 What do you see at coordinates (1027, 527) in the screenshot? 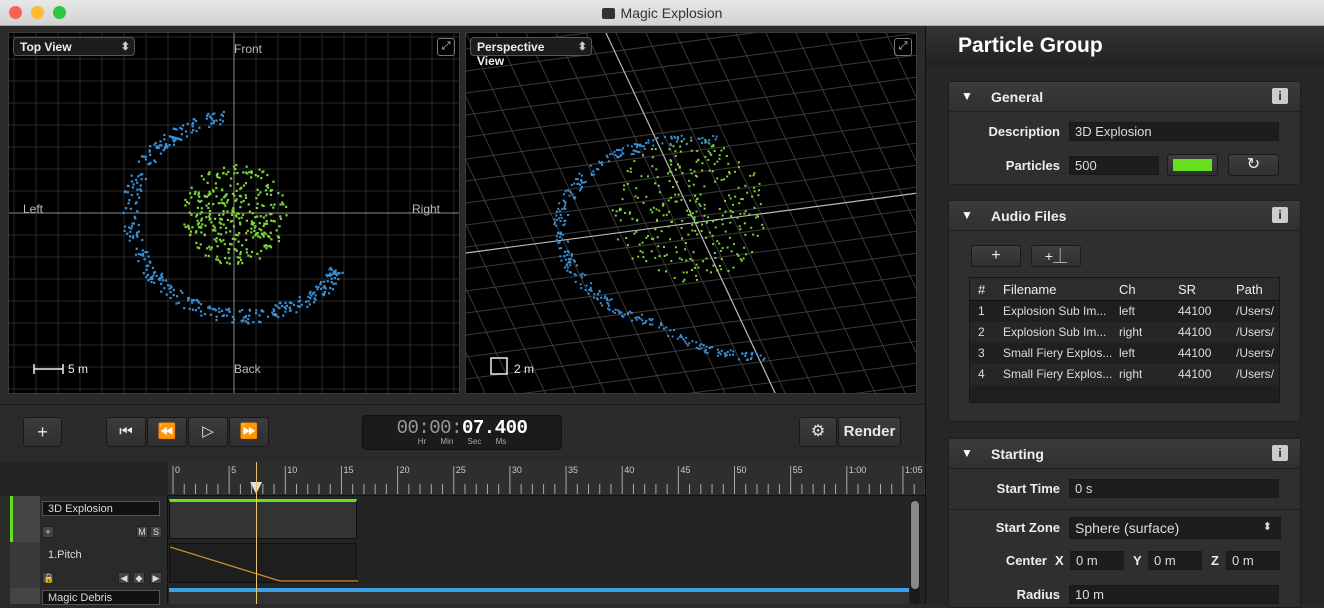
I see `start-zone-label: Start Zone` at bounding box center [1027, 527].